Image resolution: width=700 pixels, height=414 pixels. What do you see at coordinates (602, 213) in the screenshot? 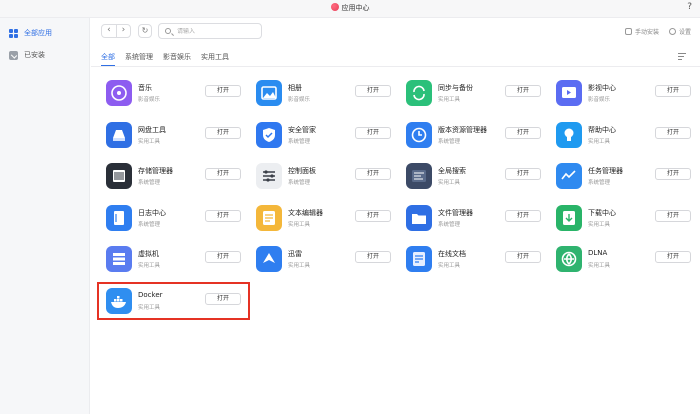
I see `app-name: 下载中心` at bounding box center [602, 213].